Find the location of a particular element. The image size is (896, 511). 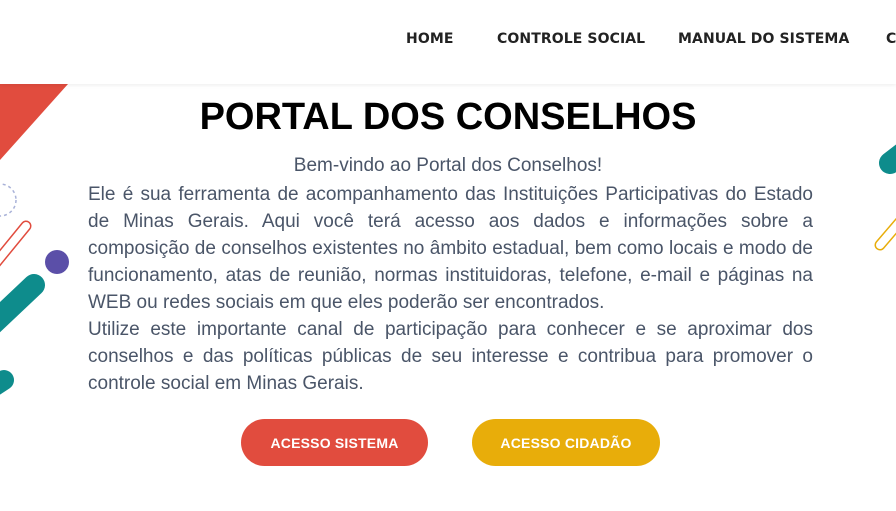

dashed-circle-shape is located at coordinates (8, 200).